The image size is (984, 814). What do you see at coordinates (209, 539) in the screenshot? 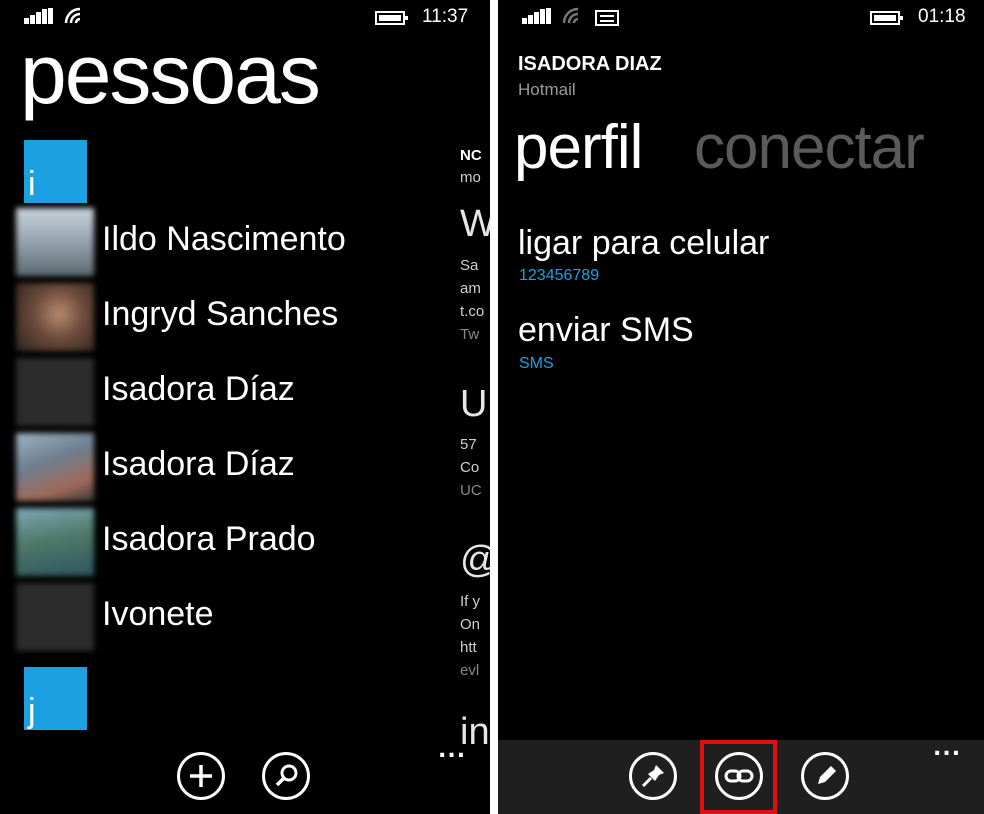
I see `contact-name: Isadora Prado` at bounding box center [209, 539].